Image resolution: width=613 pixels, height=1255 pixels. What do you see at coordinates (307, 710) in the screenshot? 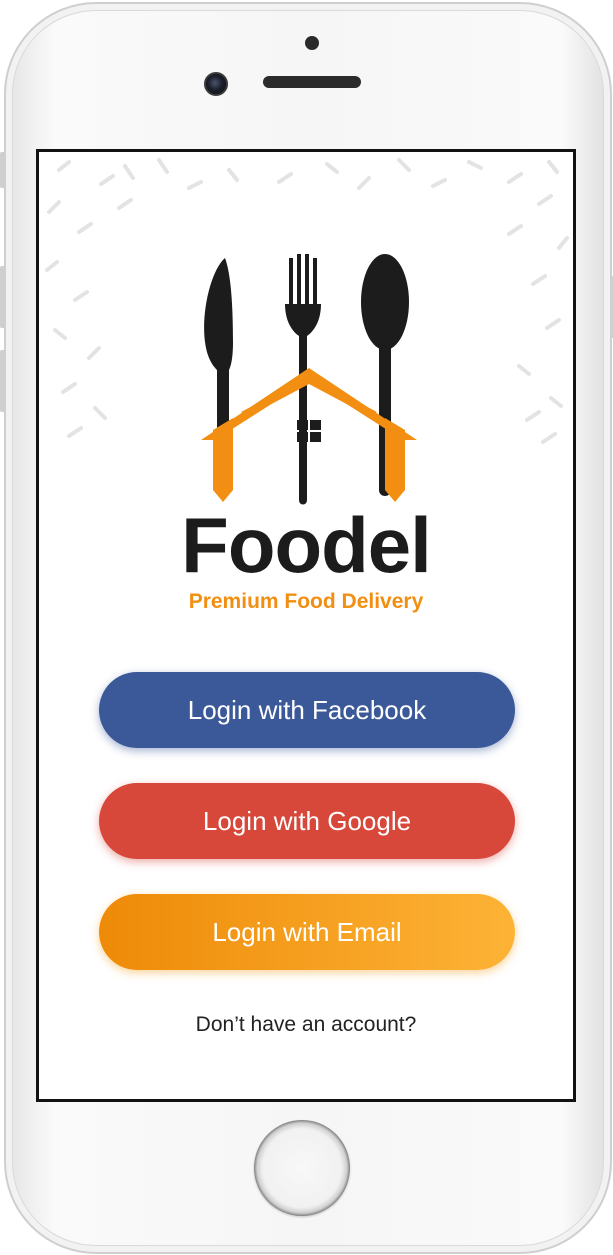
I see `login-facebook-button: Login with Facebook` at bounding box center [307, 710].